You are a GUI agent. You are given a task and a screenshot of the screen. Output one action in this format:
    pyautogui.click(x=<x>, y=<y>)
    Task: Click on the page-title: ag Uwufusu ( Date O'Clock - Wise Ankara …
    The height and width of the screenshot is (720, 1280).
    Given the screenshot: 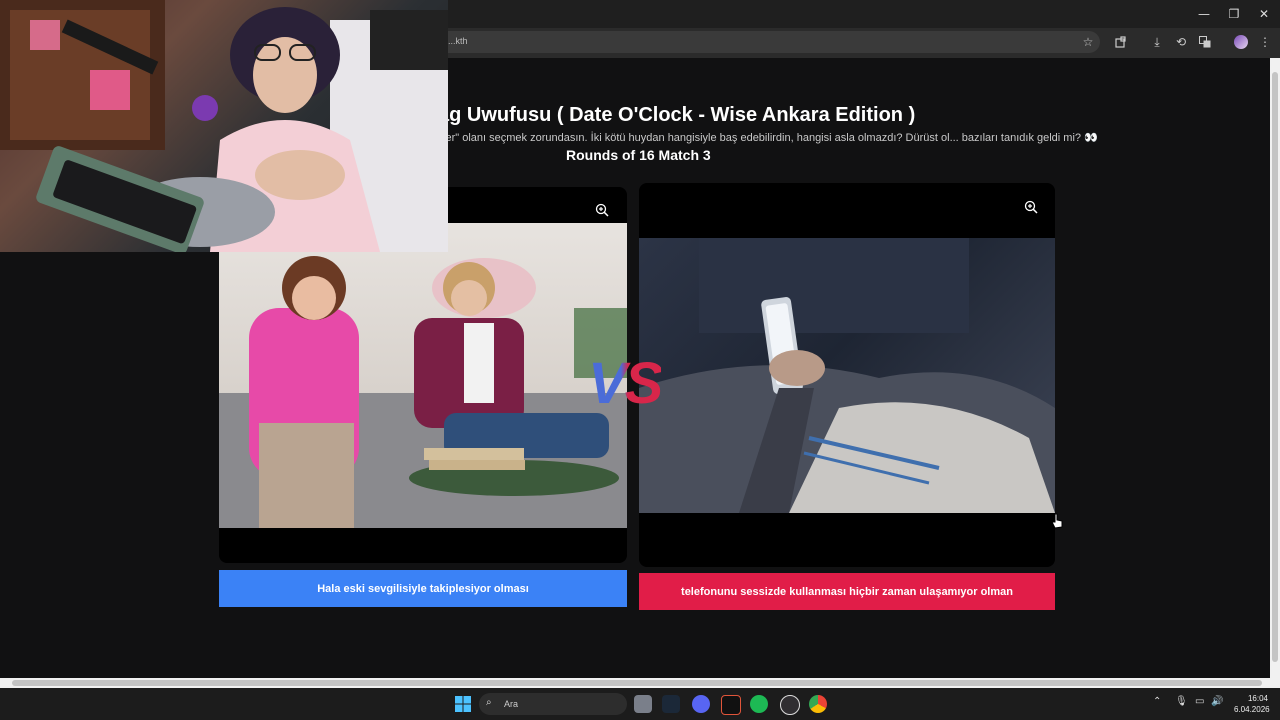 What is the action you would take?
    pyautogui.click(x=677, y=115)
    